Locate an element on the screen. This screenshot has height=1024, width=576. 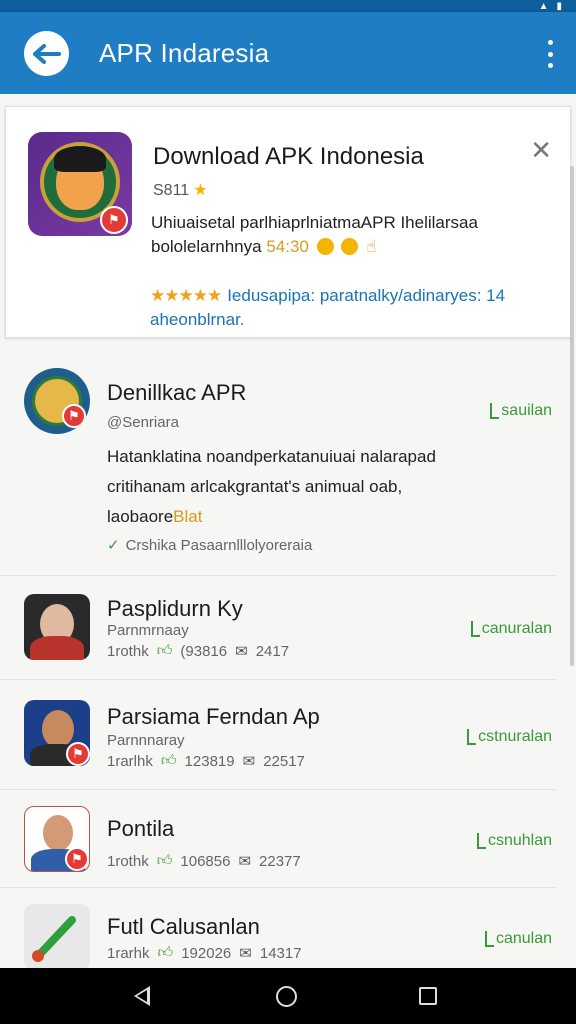
desc-line: critihanam arlcakgrantat's animual oab, is located at coordinates (255, 486).